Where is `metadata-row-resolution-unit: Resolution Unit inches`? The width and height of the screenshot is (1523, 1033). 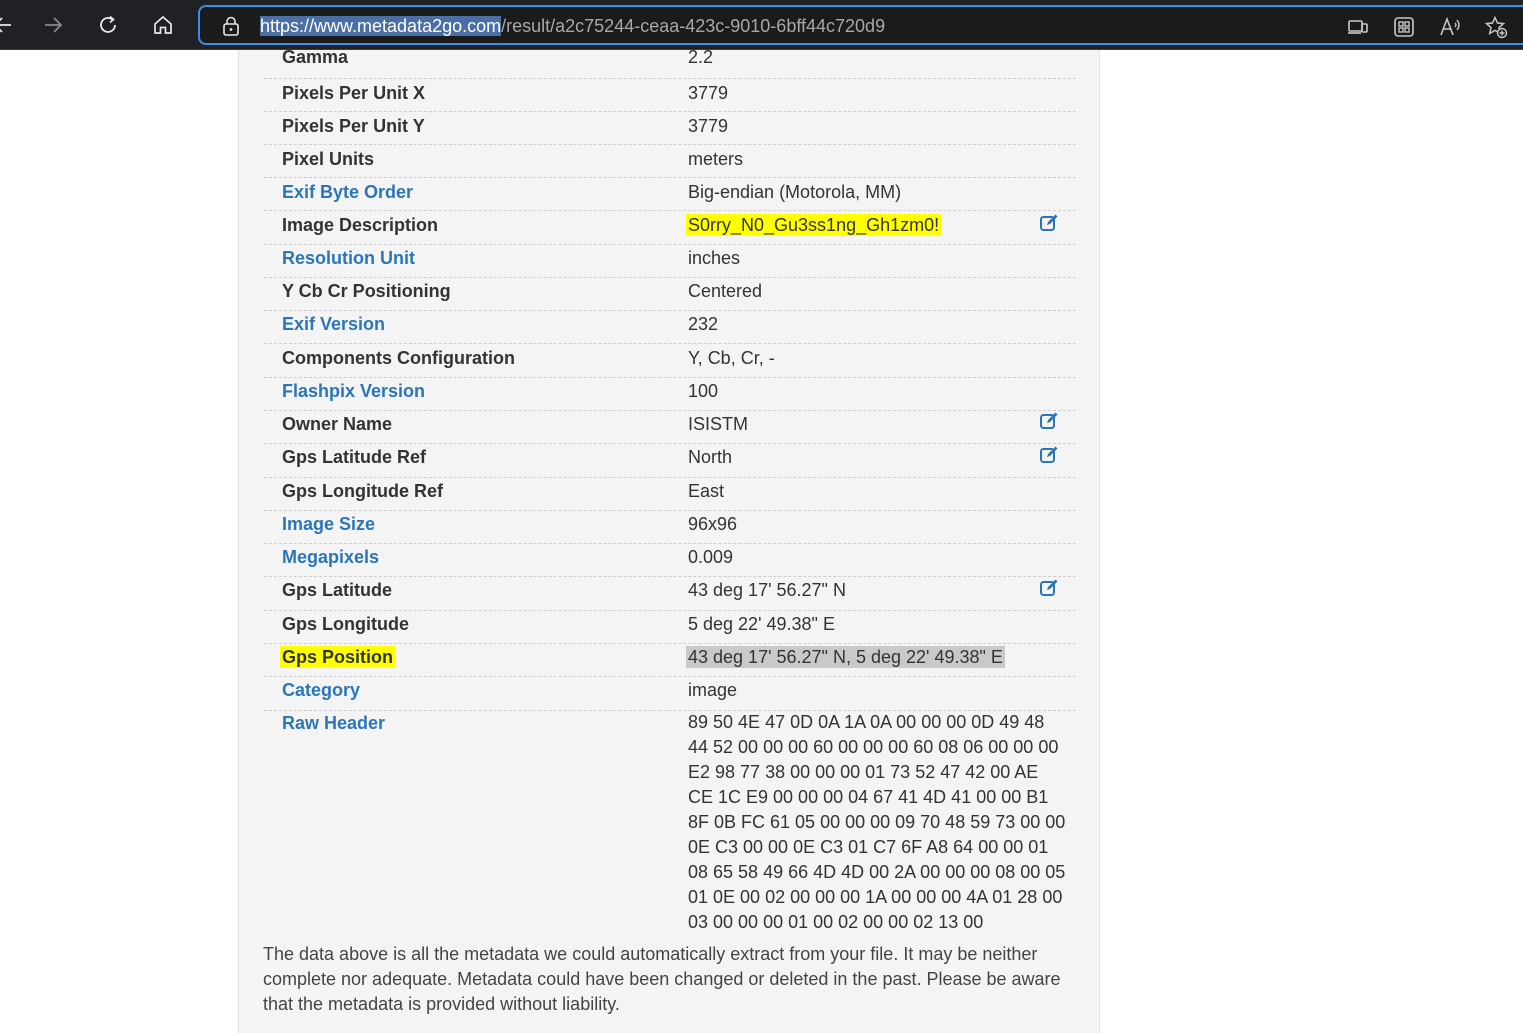 metadata-row-resolution-unit: Resolution Unit inches is located at coordinates (670, 261).